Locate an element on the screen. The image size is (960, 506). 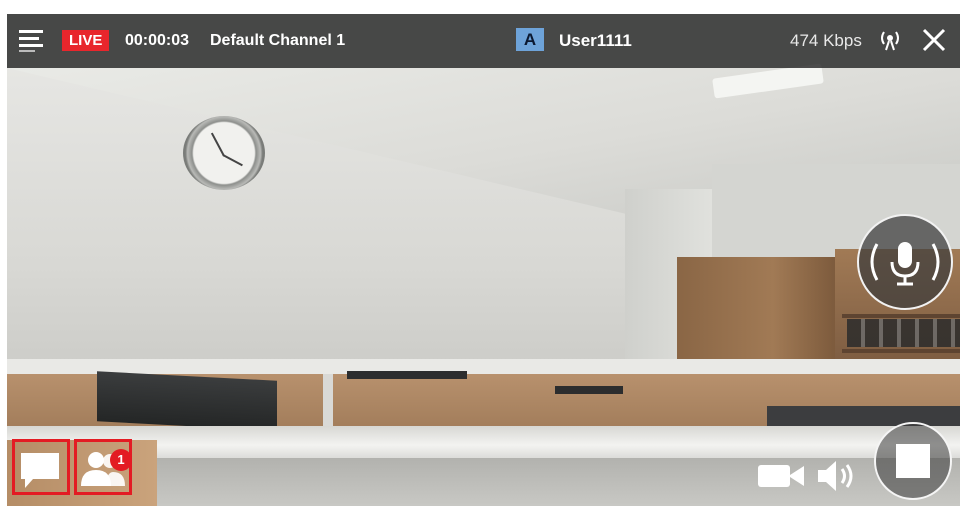
microphone-icon is located at coordinates (905, 264).